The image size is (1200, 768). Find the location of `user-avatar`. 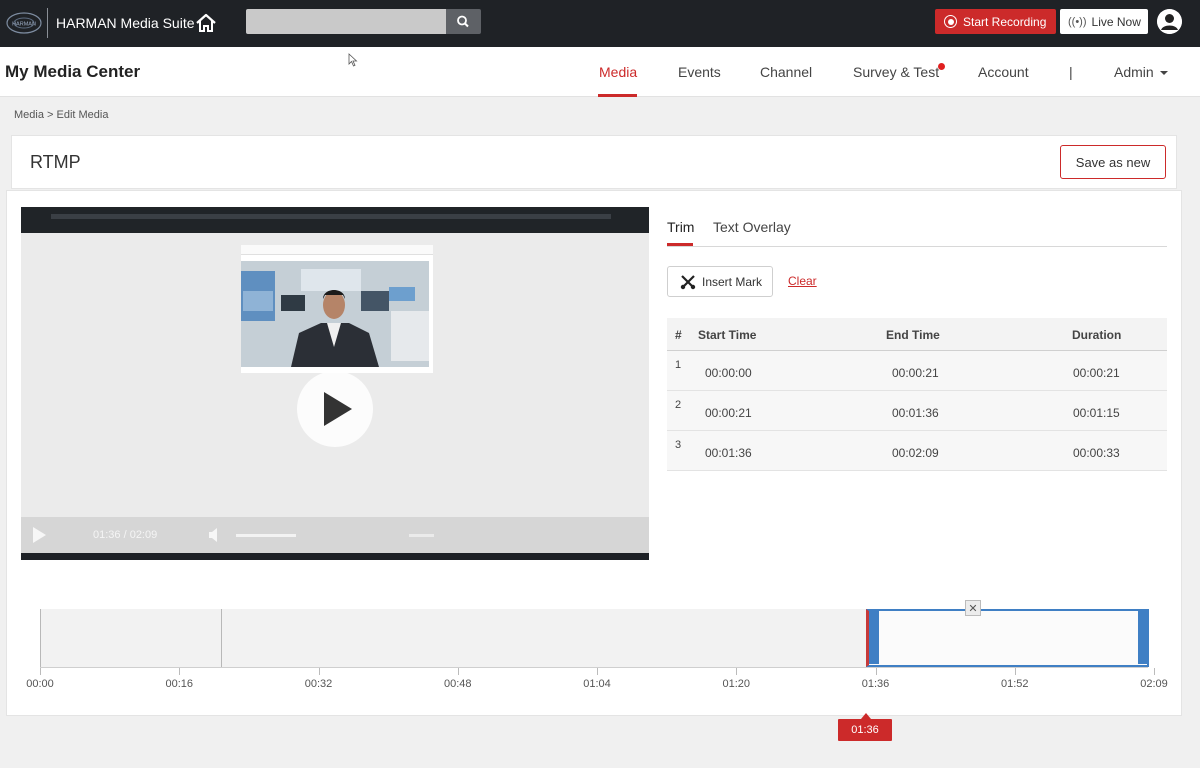

user-avatar is located at coordinates (1169, 21).